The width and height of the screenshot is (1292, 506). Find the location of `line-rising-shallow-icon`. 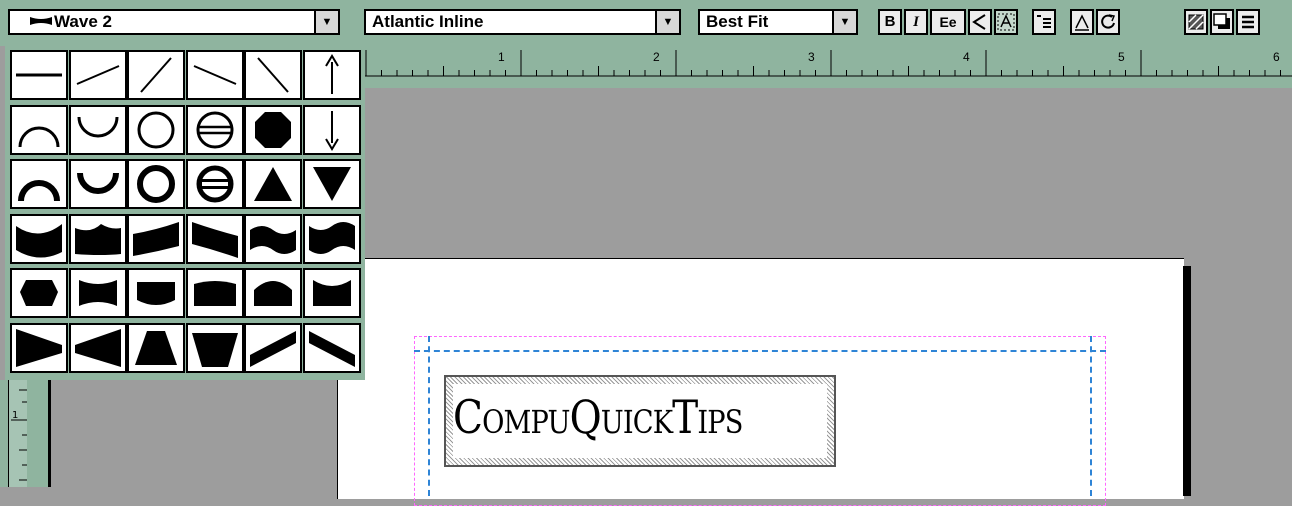

line-rising-shallow-icon is located at coordinates (97, 75).